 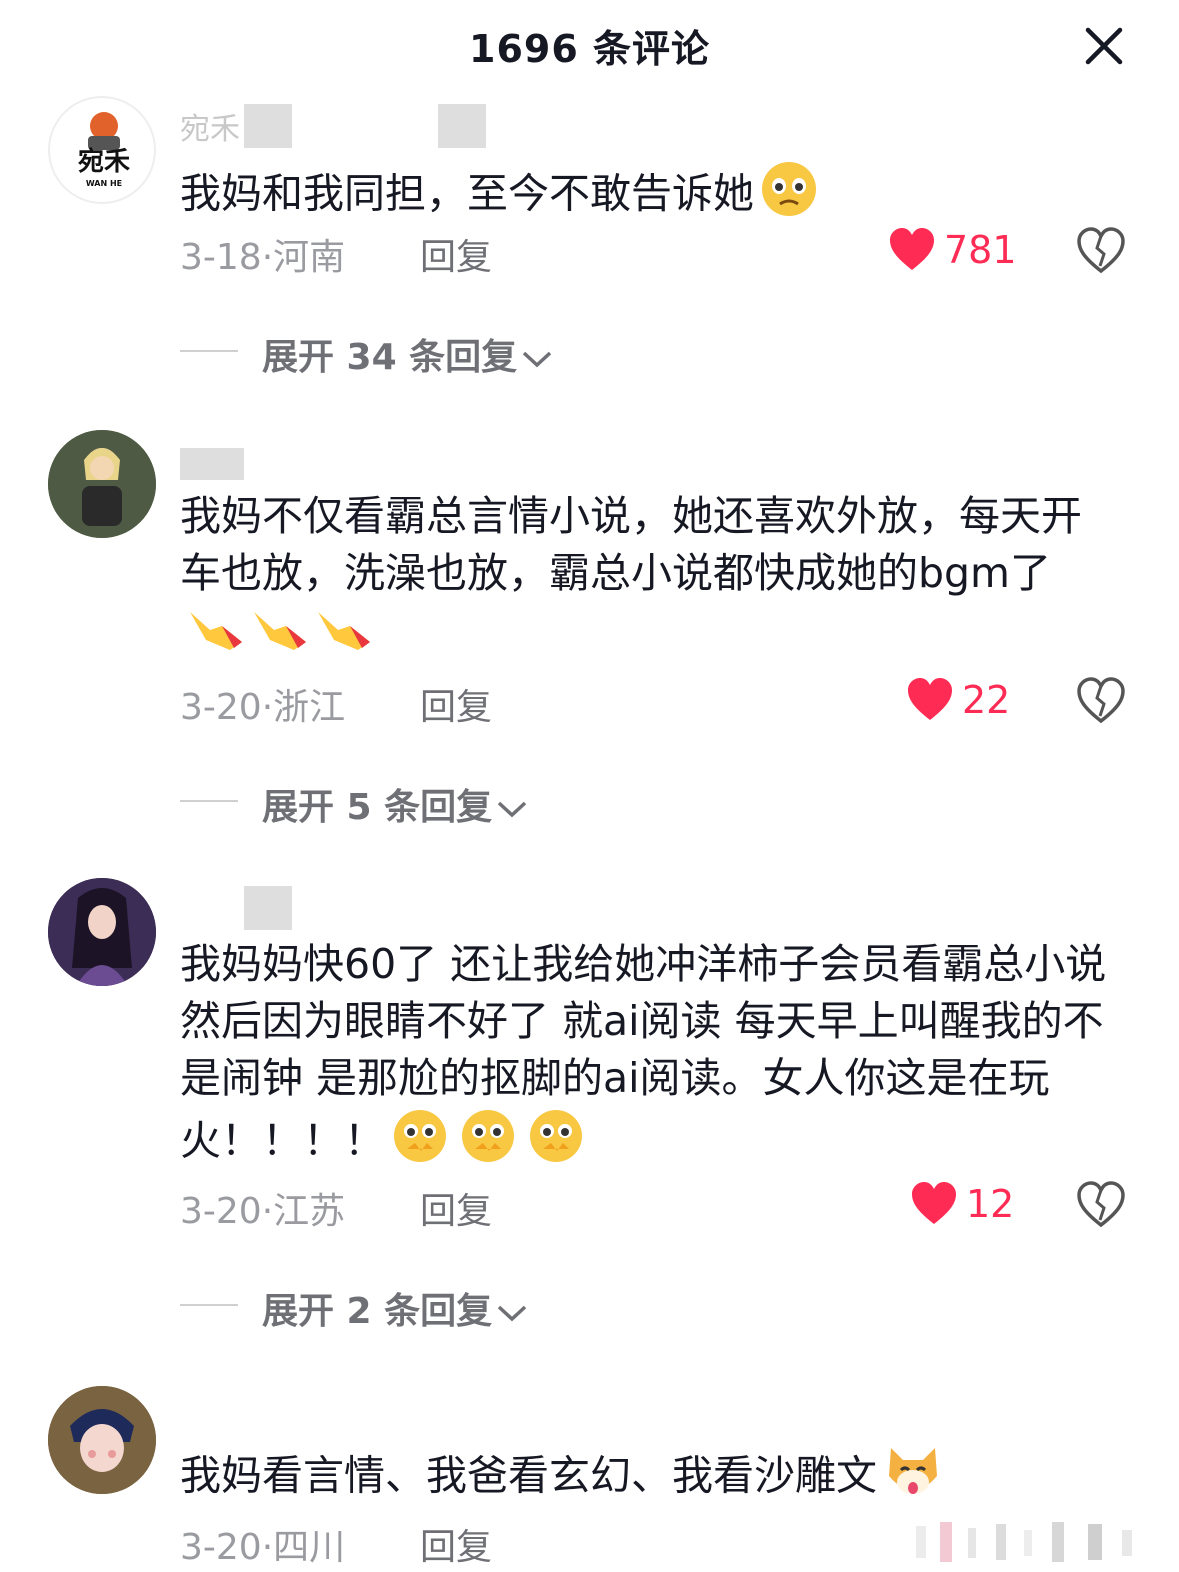 What do you see at coordinates (336, 1543) in the screenshot?
I see `comment-meta: 3-20·四川 回复` at bounding box center [336, 1543].